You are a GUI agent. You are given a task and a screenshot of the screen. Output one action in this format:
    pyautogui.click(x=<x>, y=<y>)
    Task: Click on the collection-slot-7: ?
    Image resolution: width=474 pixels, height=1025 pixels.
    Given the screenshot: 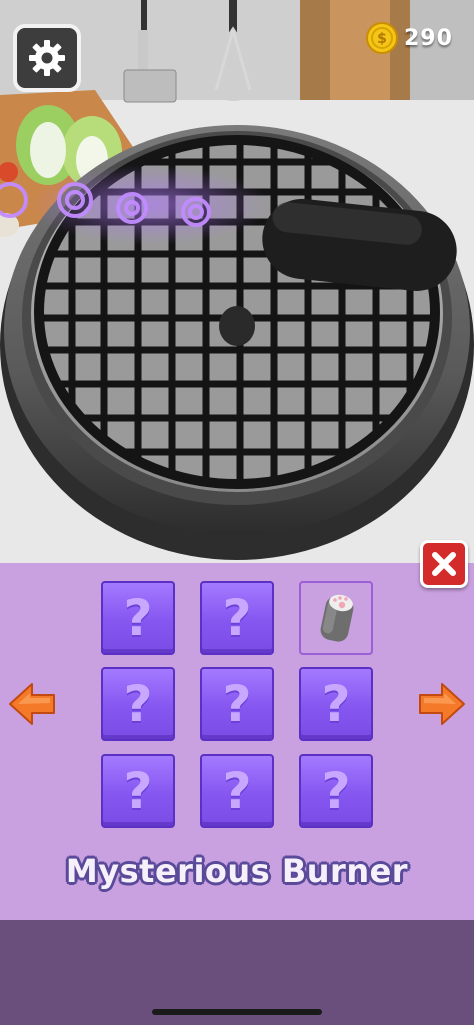 What is the action you would take?
    pyautogui.click(x=138, y=791)
    